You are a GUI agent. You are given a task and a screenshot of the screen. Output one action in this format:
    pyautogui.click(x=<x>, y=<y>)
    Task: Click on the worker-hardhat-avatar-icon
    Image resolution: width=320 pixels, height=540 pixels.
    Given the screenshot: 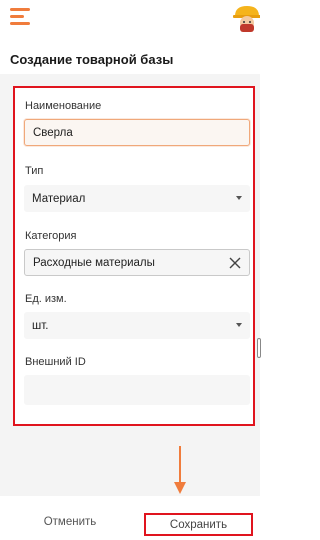 What is the action you would take?
    pyautogui.click(x=246, y=19)
    